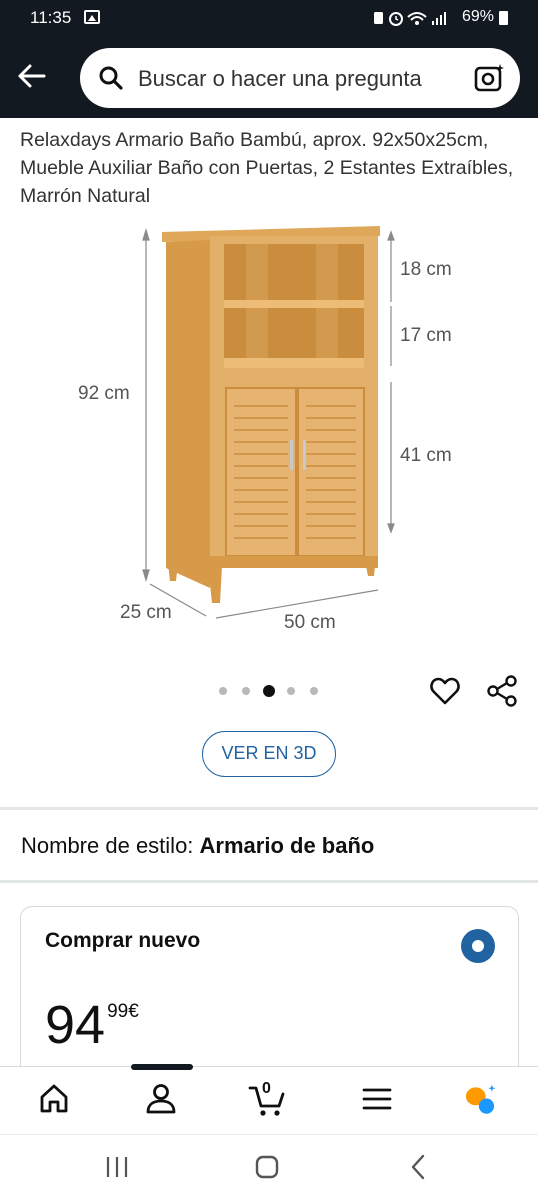 This screenshot has height=1200, width=538. What do you see at coordinates (426, 335) in the screenshot?
I see `dim-shelf-mid-label: 17 cm` at bounding box center [426, 335].